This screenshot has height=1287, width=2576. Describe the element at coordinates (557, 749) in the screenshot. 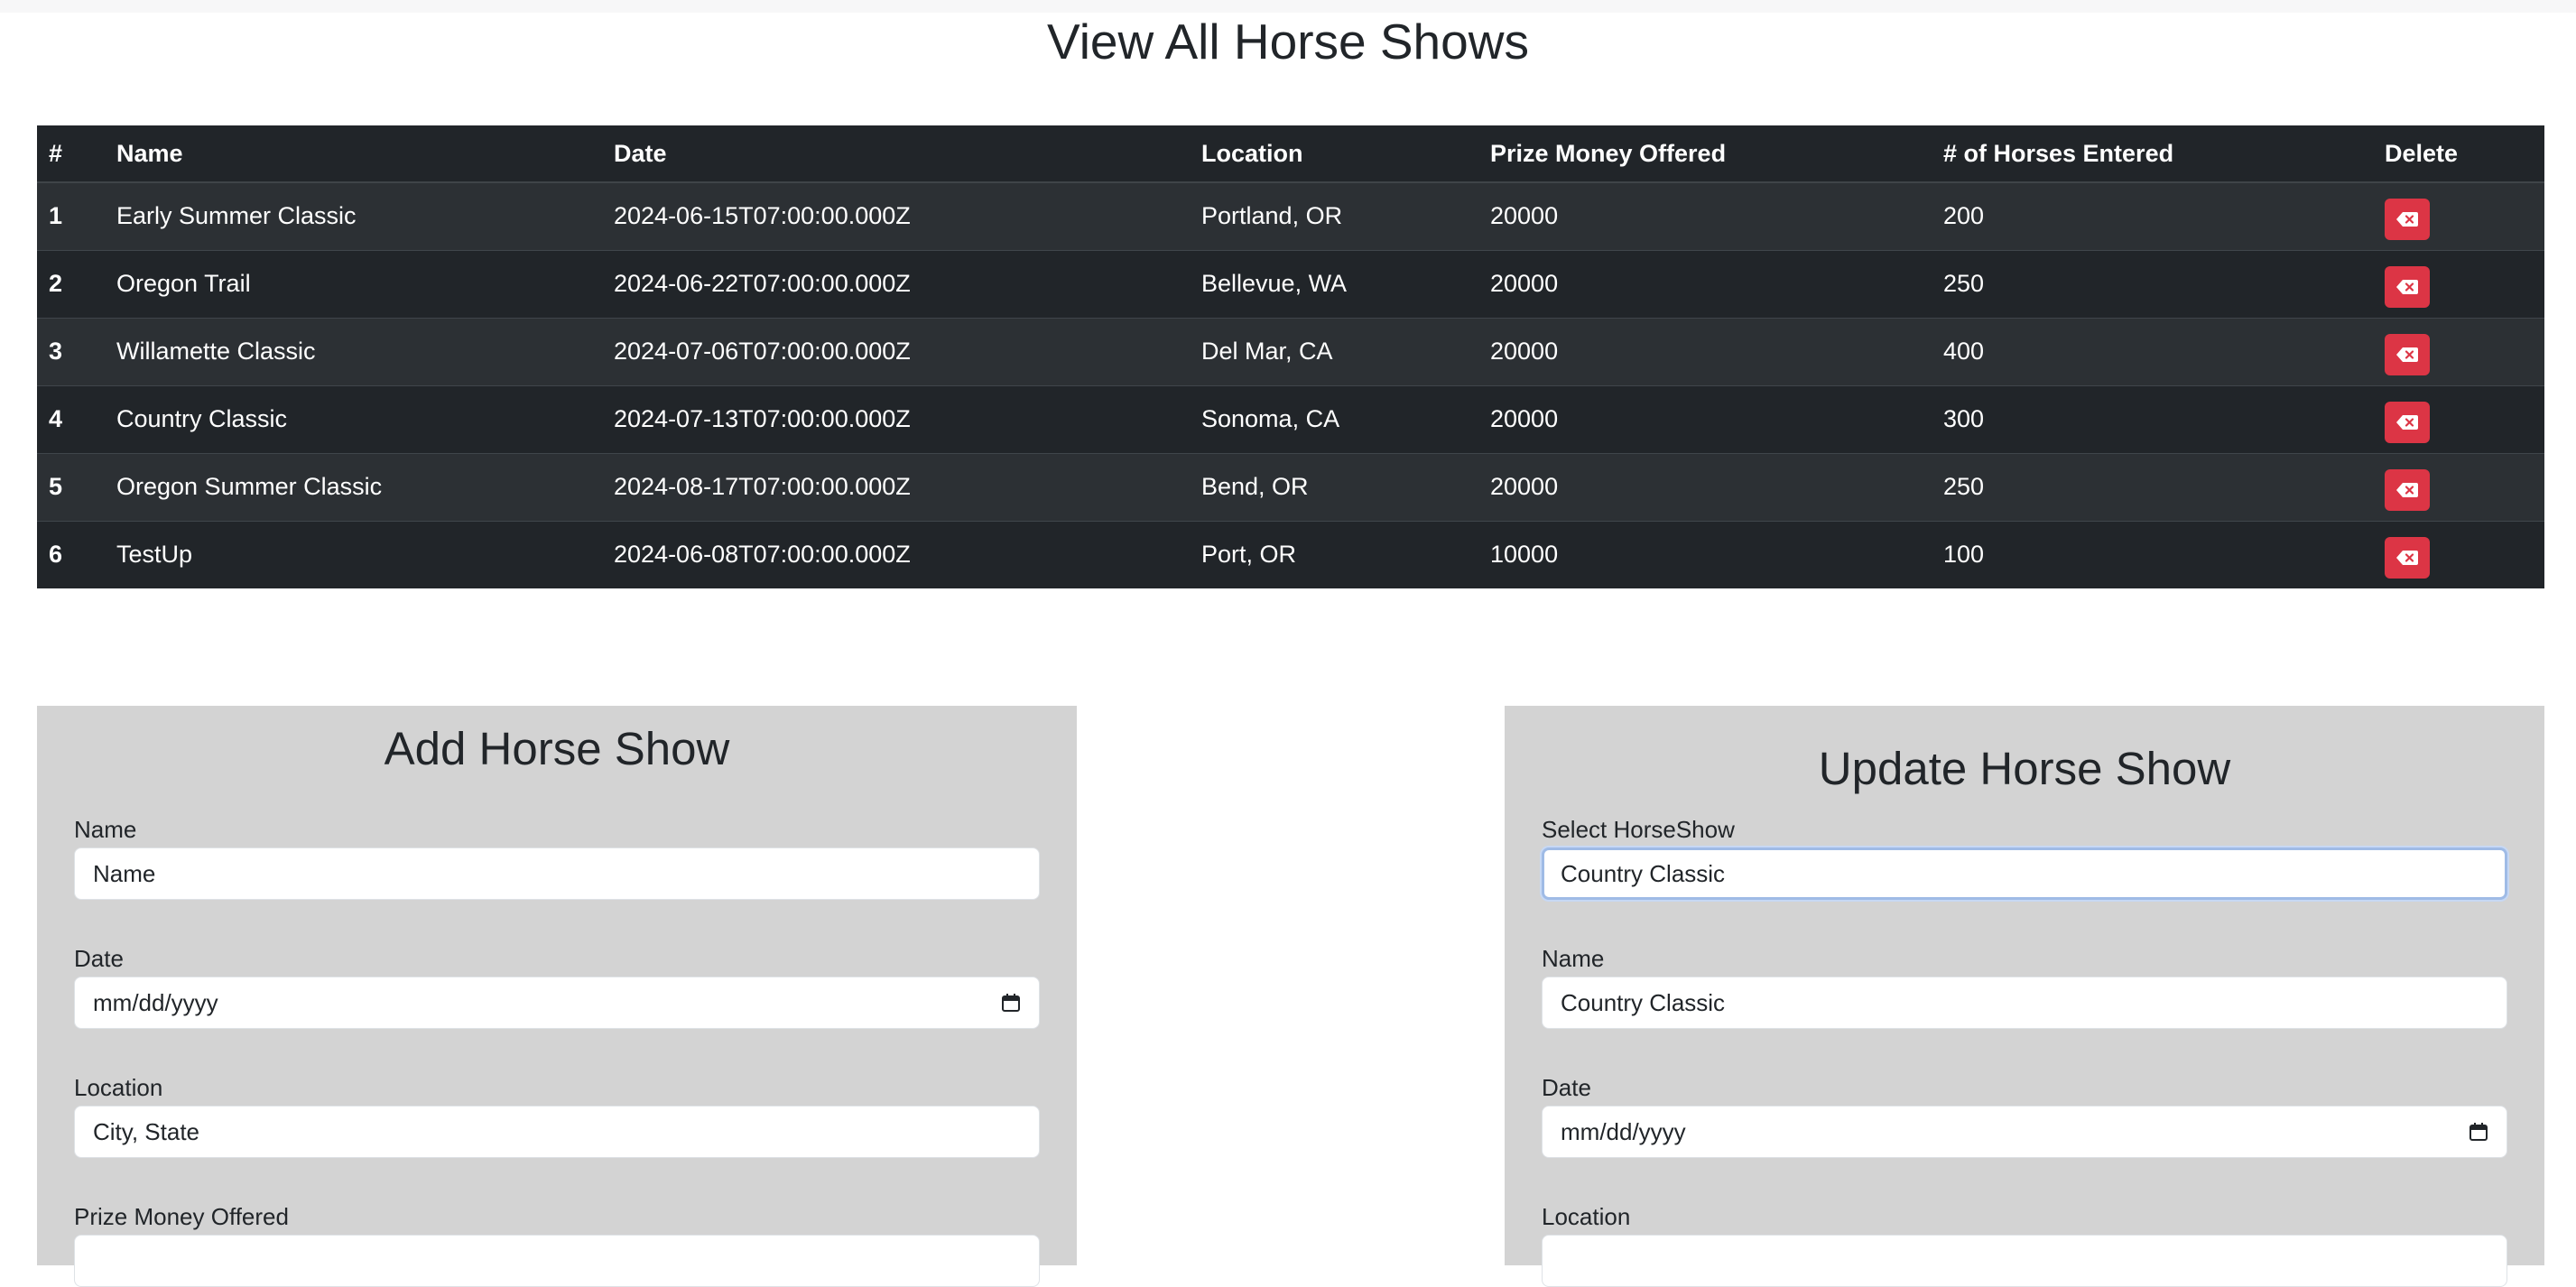

I see `add-form-title: Add Horse Show` at that location.